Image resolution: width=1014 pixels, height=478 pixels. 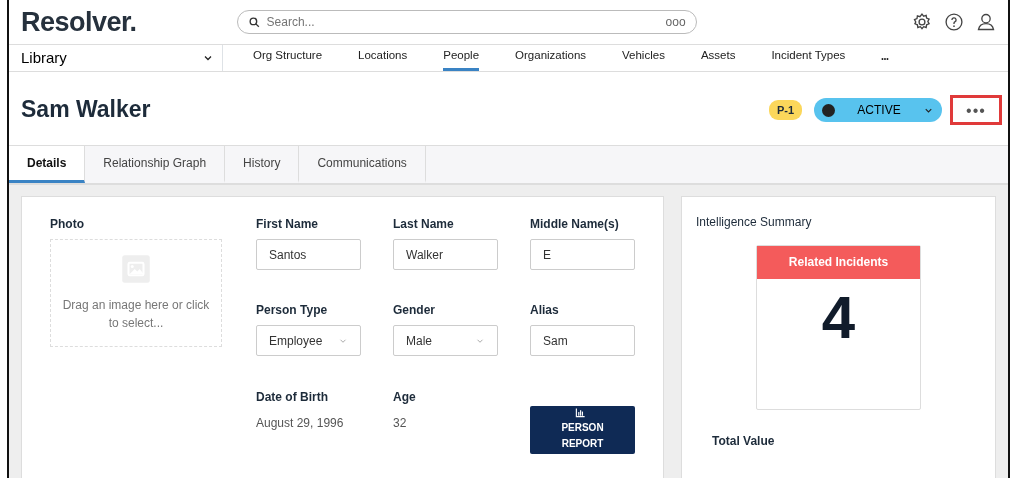 I want to click on status-dot, so click(x=828, y=110).